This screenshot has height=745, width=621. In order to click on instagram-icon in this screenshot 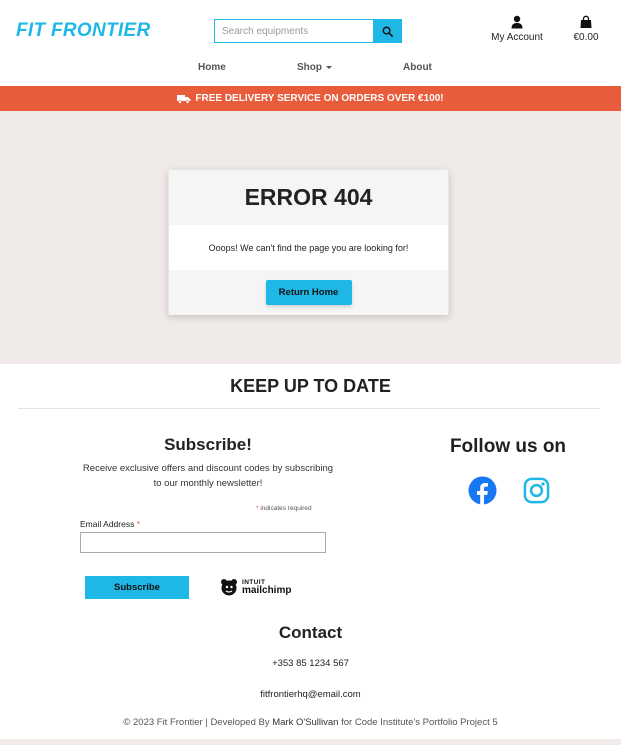, I will do `click(536, 490)`.